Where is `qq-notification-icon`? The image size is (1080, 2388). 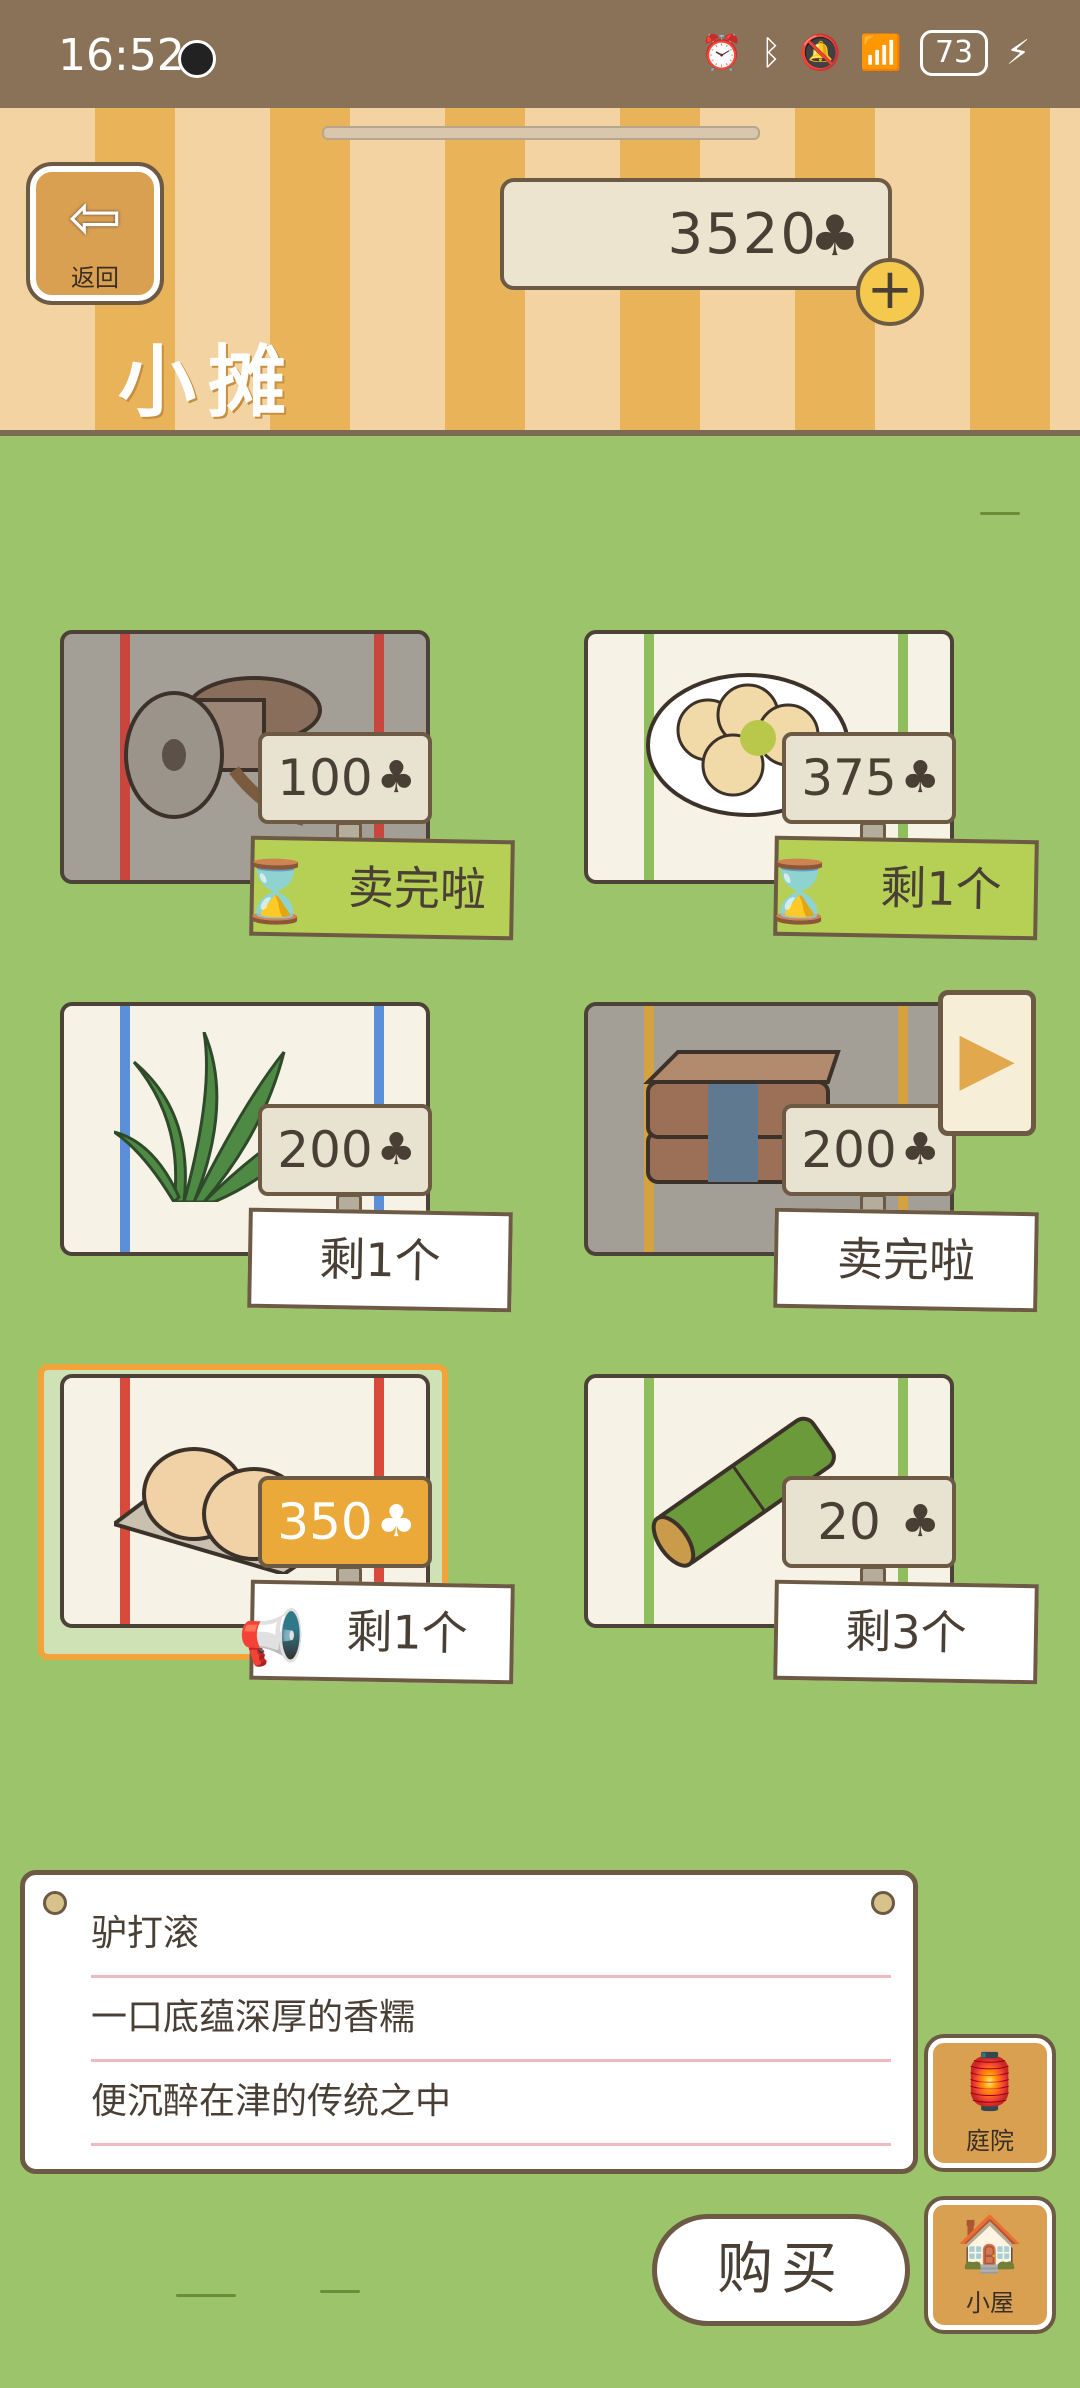 qq-notification-icon is located at coordinates (197, 59).